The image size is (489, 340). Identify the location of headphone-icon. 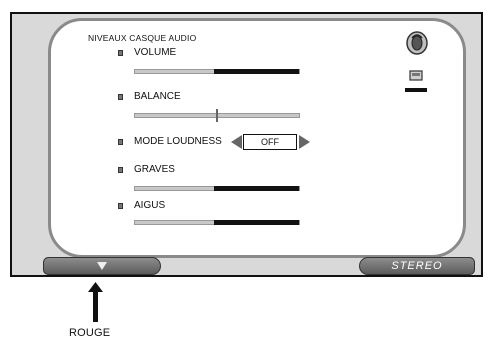
(417, 43).